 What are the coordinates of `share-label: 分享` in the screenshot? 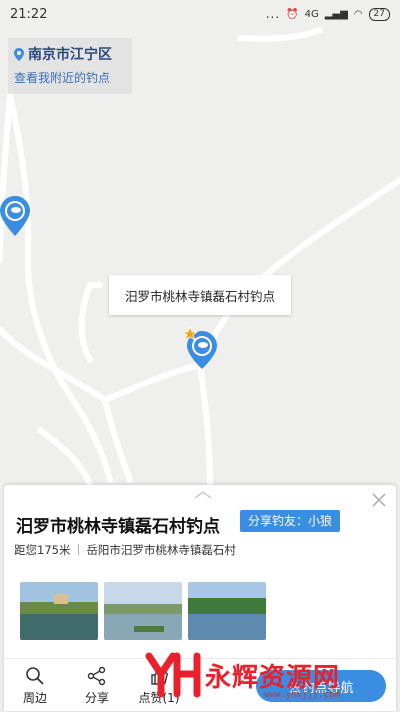 It's located at (96, 697).